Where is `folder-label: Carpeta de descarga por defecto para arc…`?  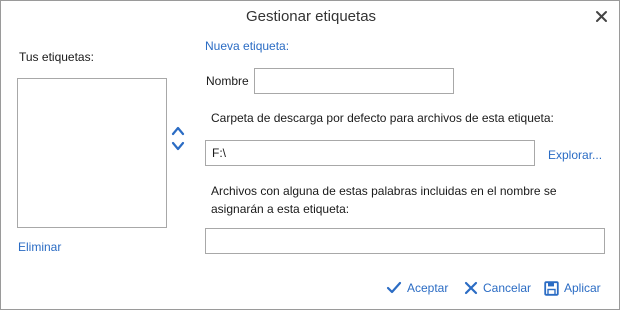
folder-label: Carpeta de descarga por defecto para arc… is located at coordinates (382, 118).